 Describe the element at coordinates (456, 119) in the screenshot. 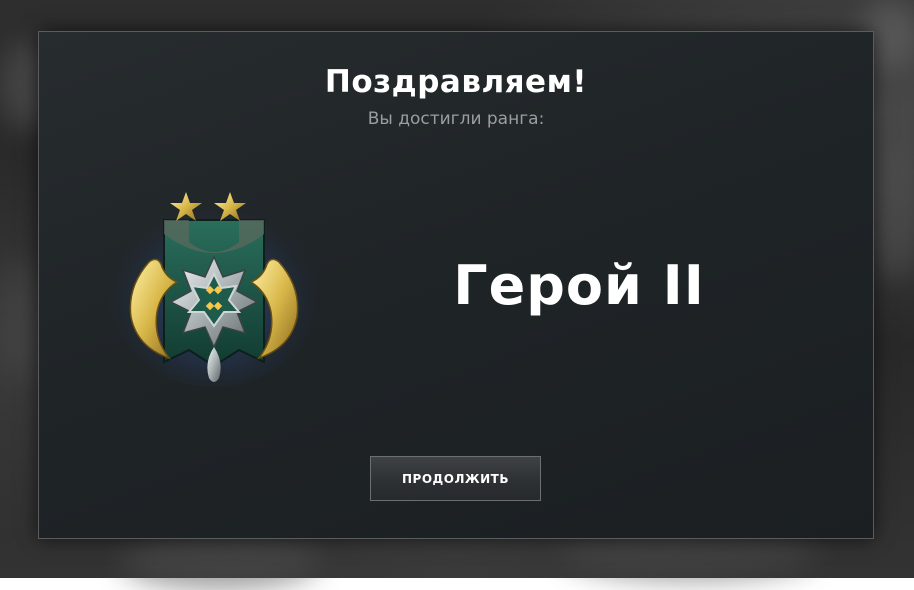

I see `dialog-subtitle: Вы достигли ранга:` at that location.